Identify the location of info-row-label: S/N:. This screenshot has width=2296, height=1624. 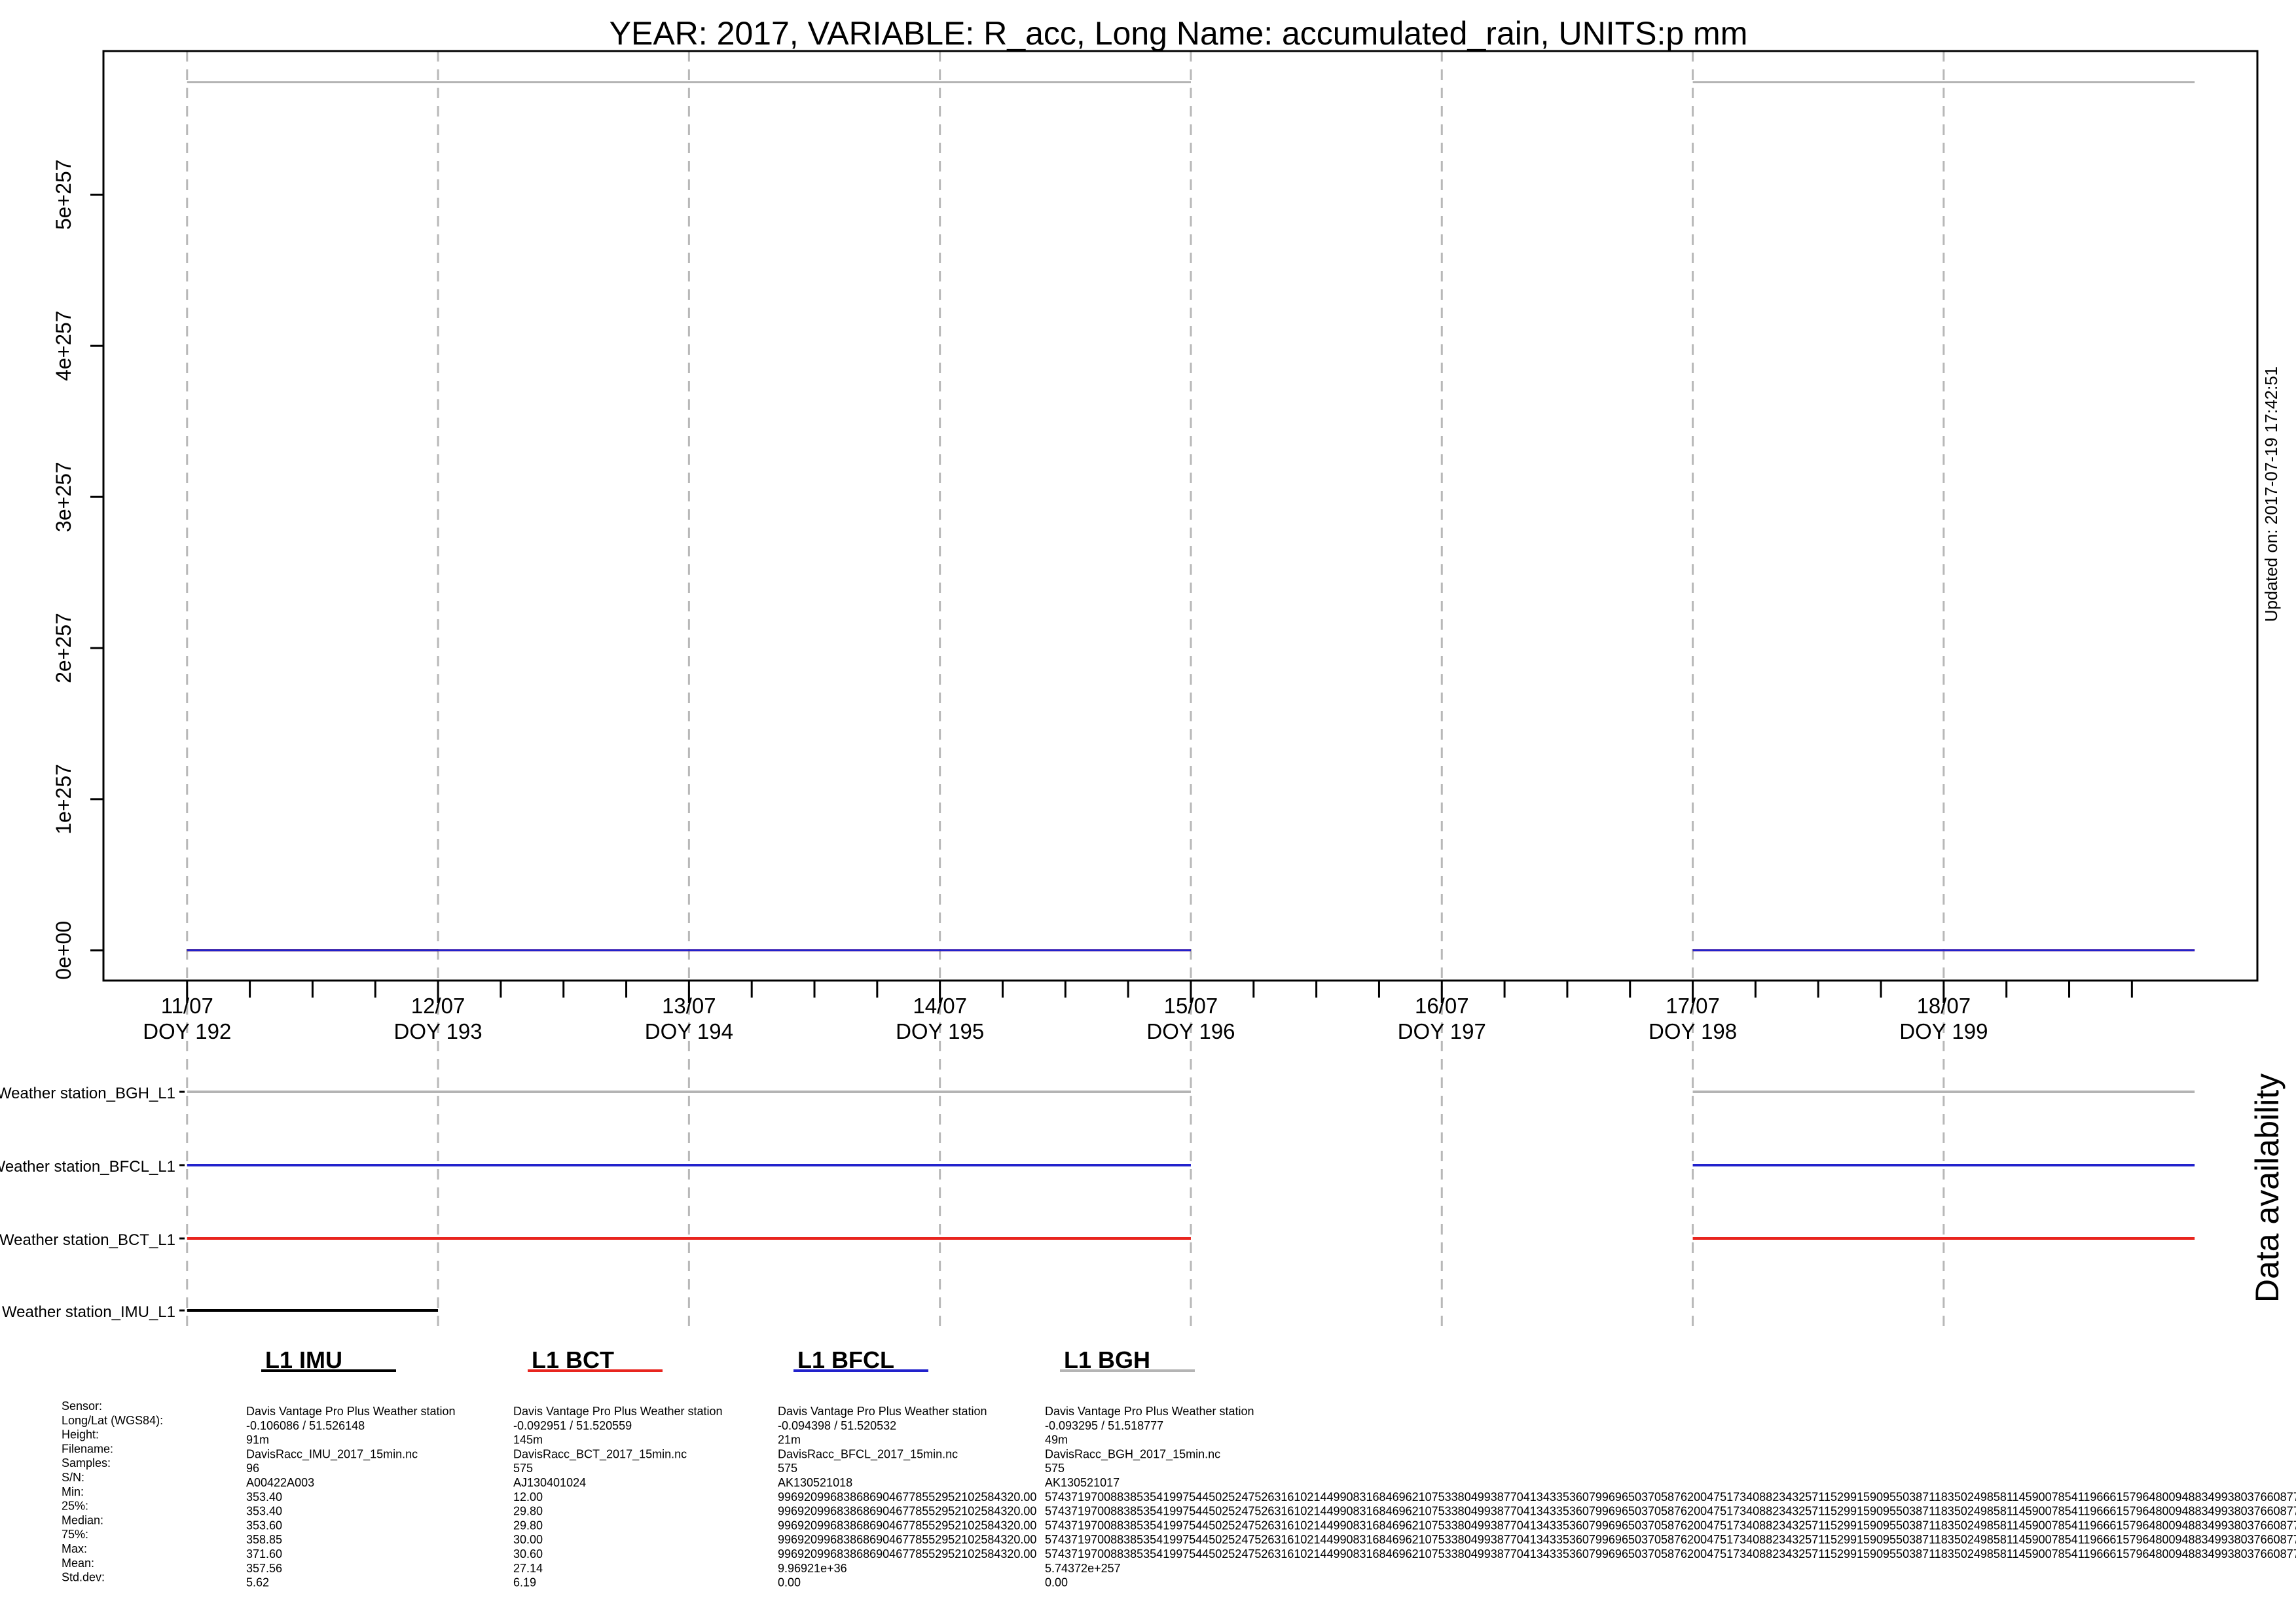
(73, 1477).